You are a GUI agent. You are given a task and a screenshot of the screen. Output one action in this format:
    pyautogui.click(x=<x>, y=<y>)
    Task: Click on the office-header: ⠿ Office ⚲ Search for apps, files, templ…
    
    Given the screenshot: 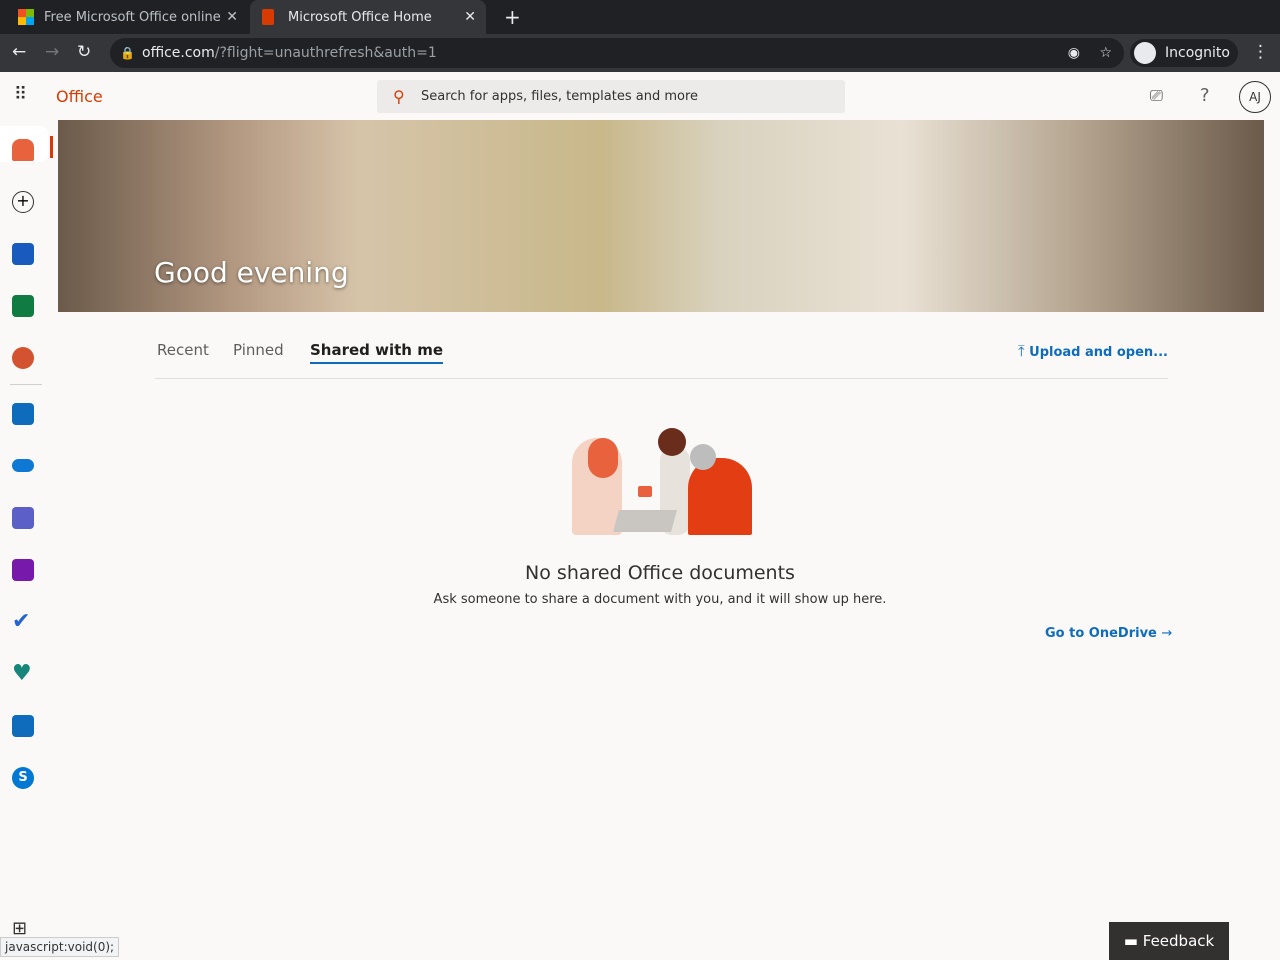 What is the action you would take?
    pyautogui.click(x=640, y=96)
    